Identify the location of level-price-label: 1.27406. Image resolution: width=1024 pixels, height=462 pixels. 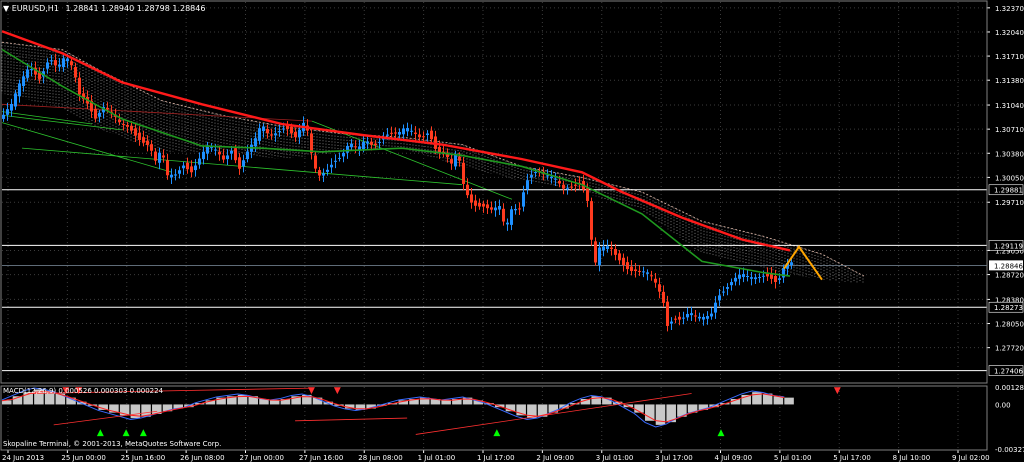
(1008, 372).